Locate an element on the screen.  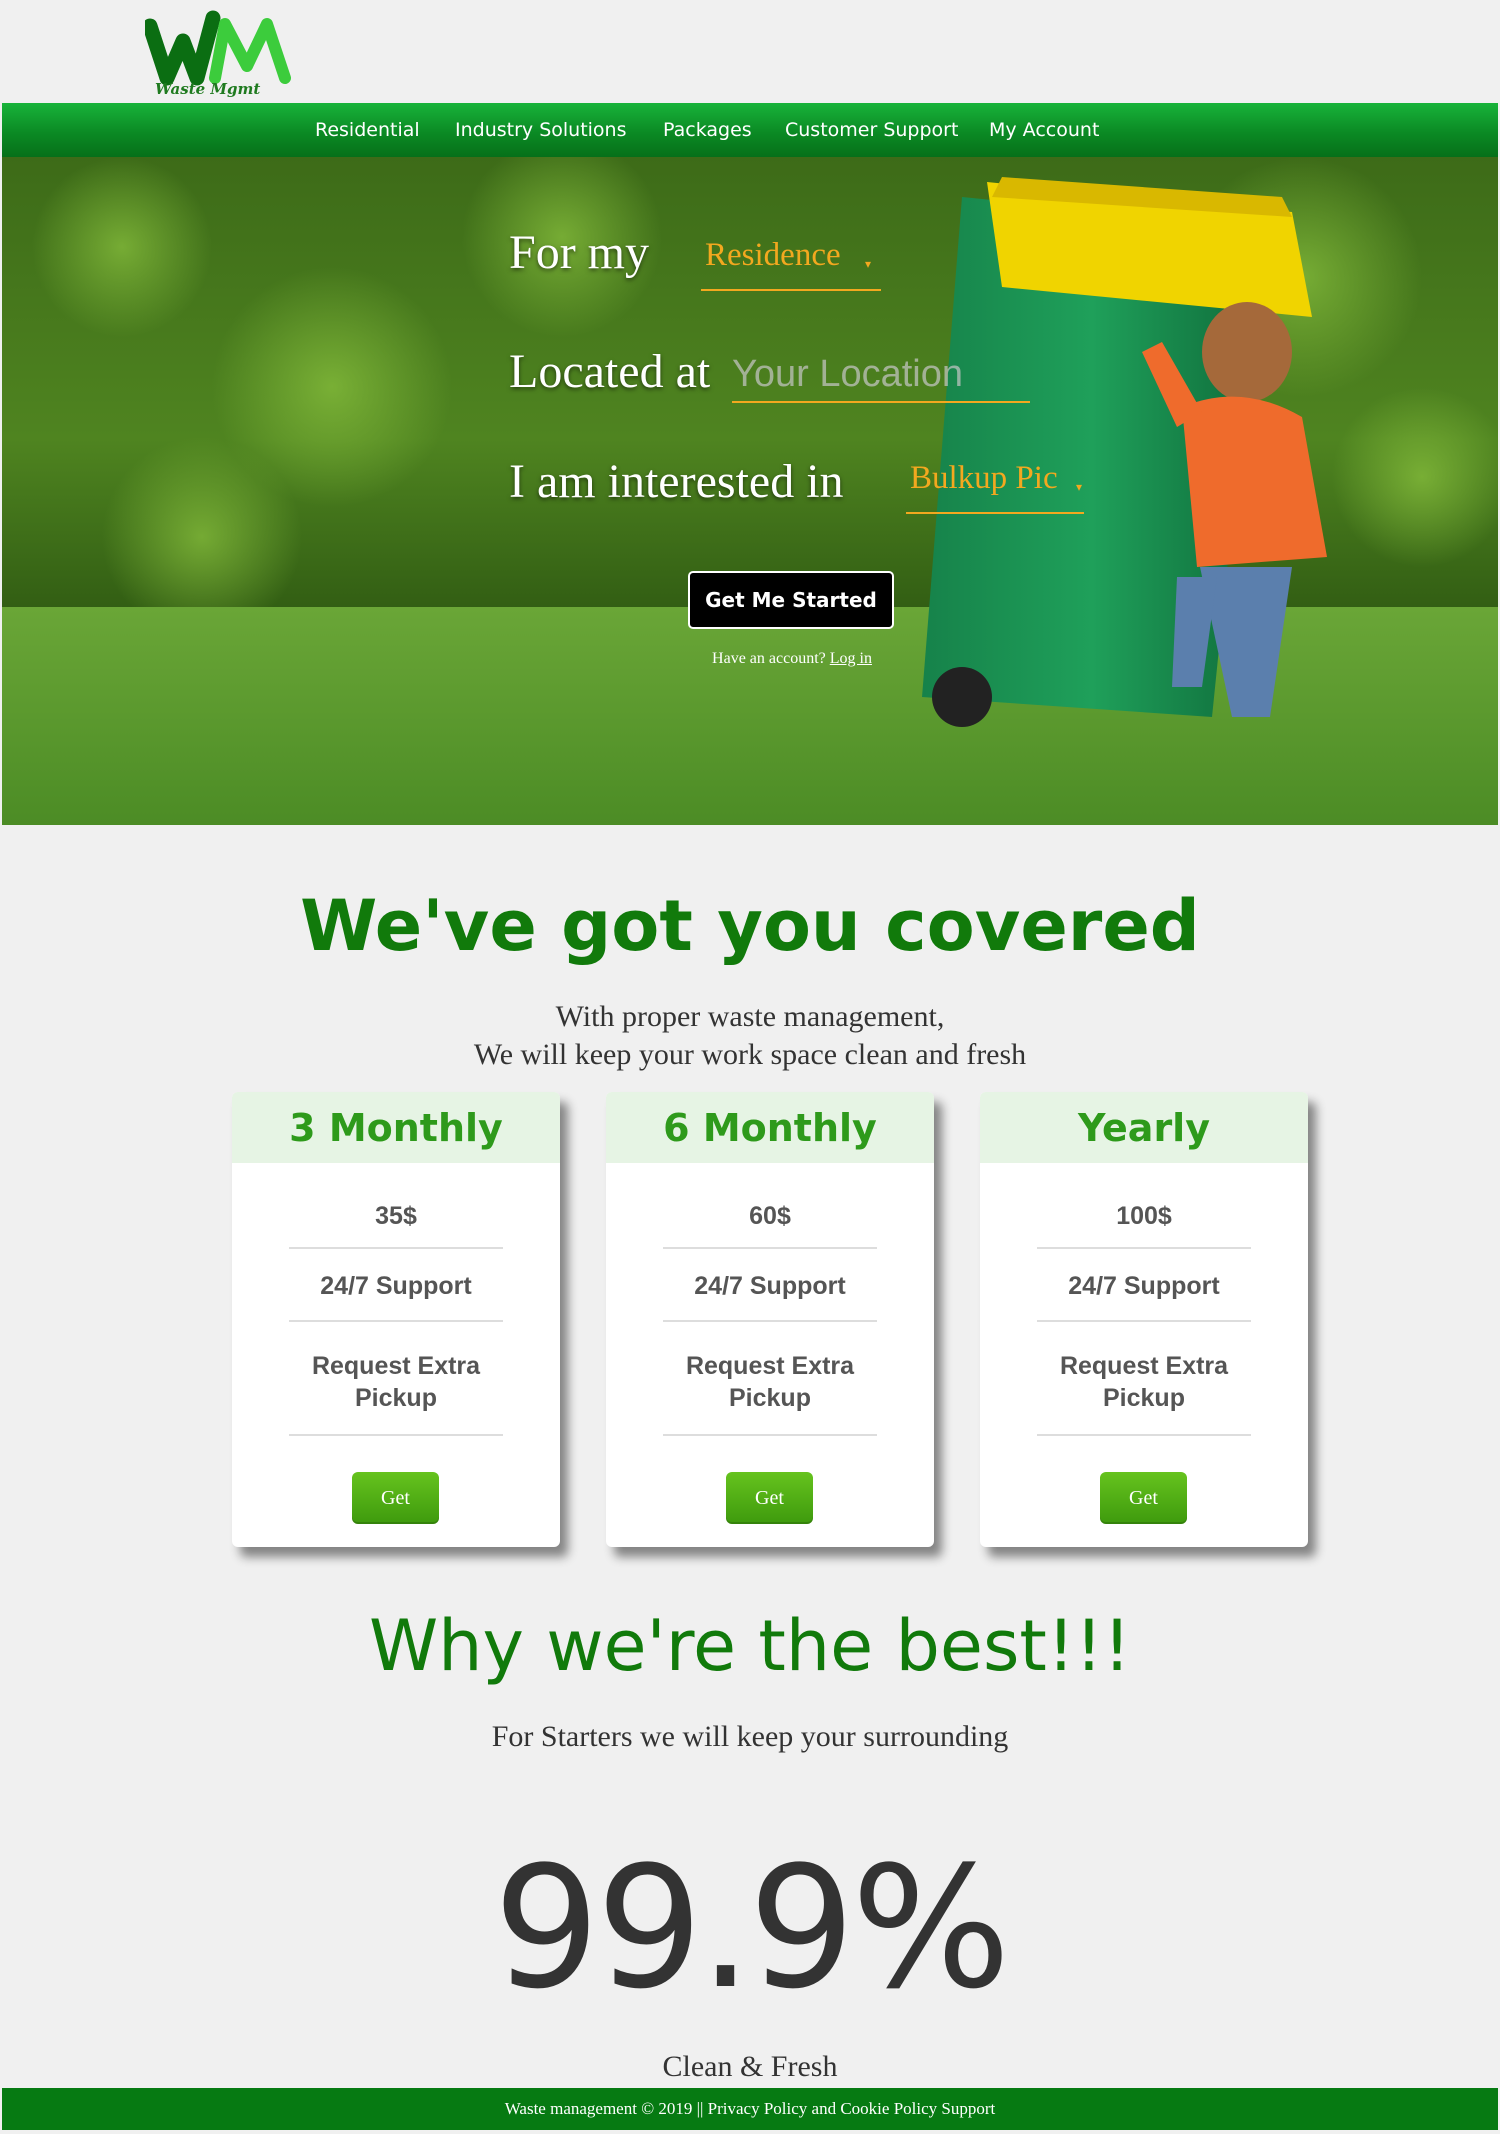
nav-residential: Residential is located at coordinates (367, 130).